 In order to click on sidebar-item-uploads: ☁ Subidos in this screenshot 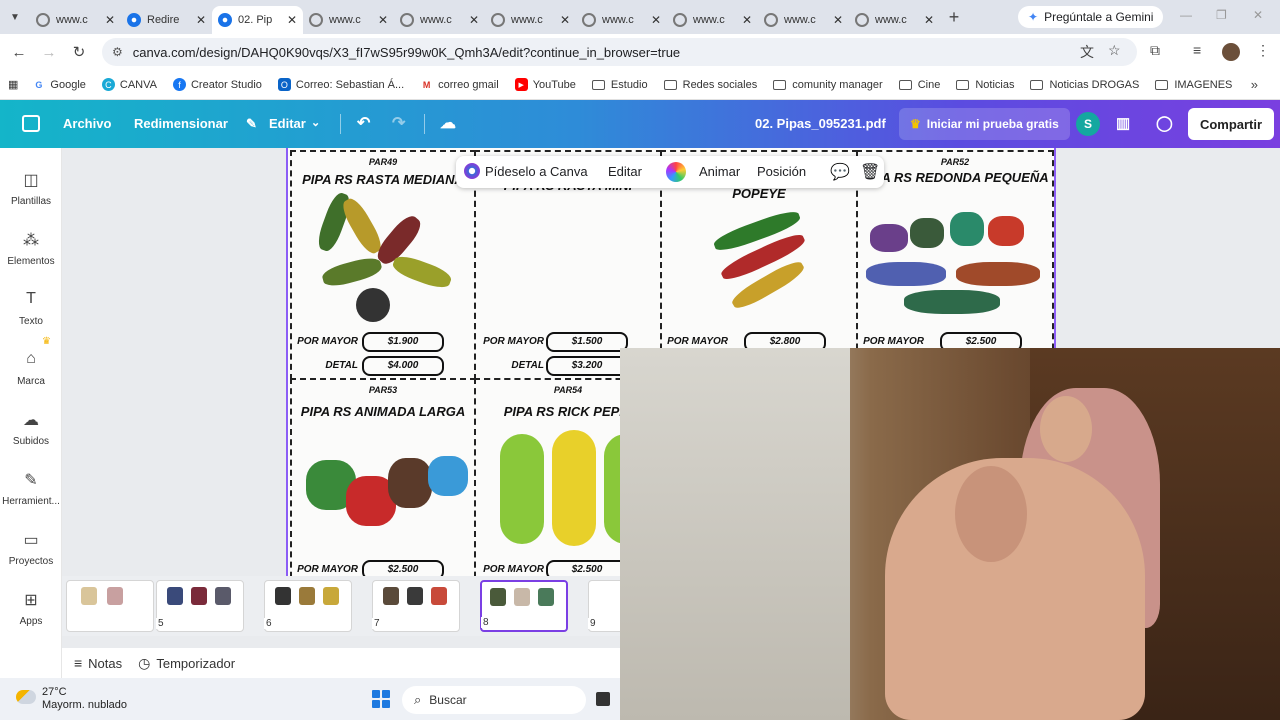, I will do `click(31, 428)`.